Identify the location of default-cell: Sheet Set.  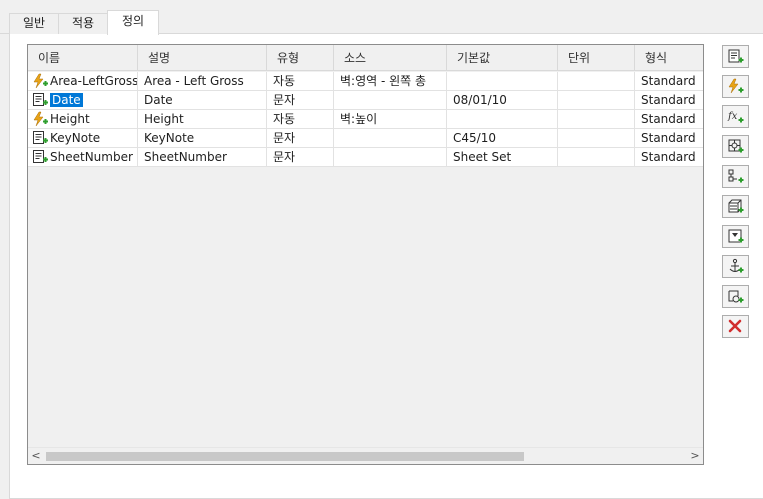
(502, 157).